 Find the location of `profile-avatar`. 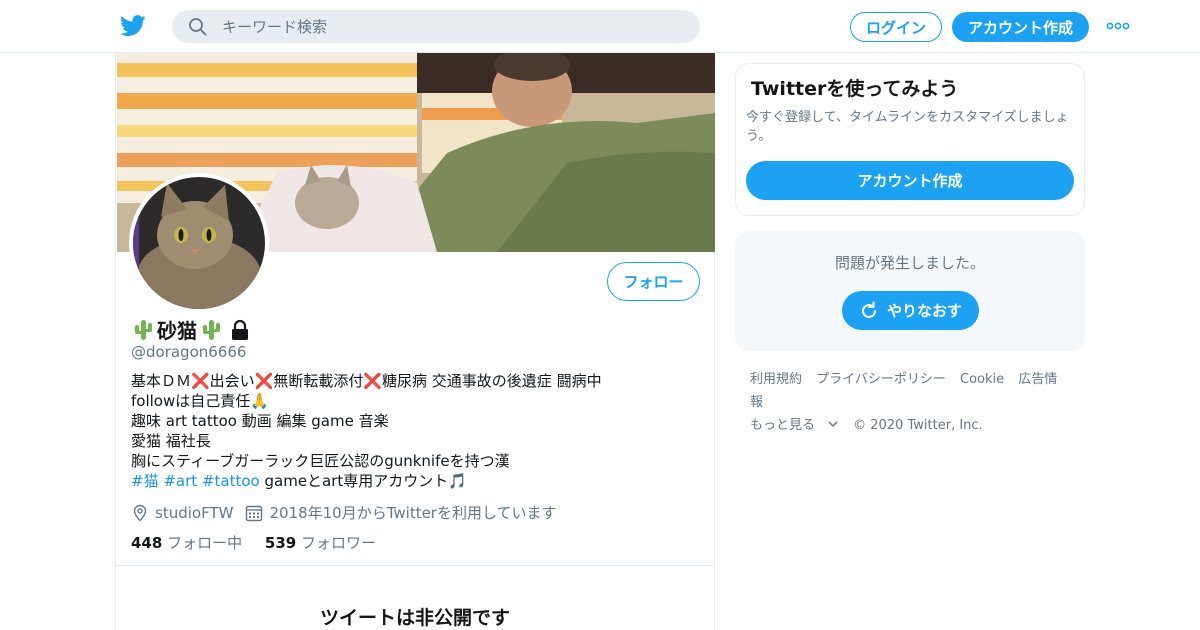

profile-avatar is located at coordinates (199, 243).